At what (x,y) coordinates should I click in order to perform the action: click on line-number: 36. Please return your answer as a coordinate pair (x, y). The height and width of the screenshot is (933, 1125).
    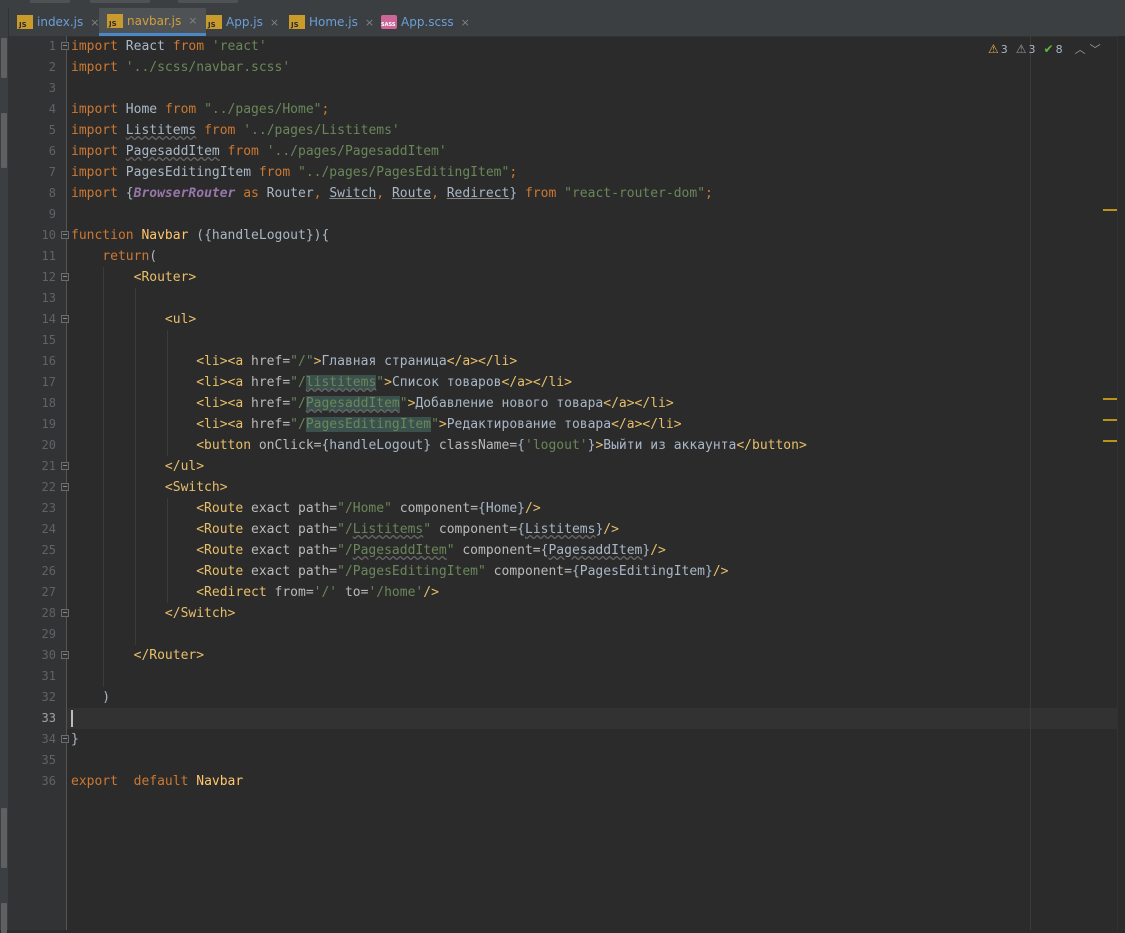
    Looking at the image, I should click on (48, 781).